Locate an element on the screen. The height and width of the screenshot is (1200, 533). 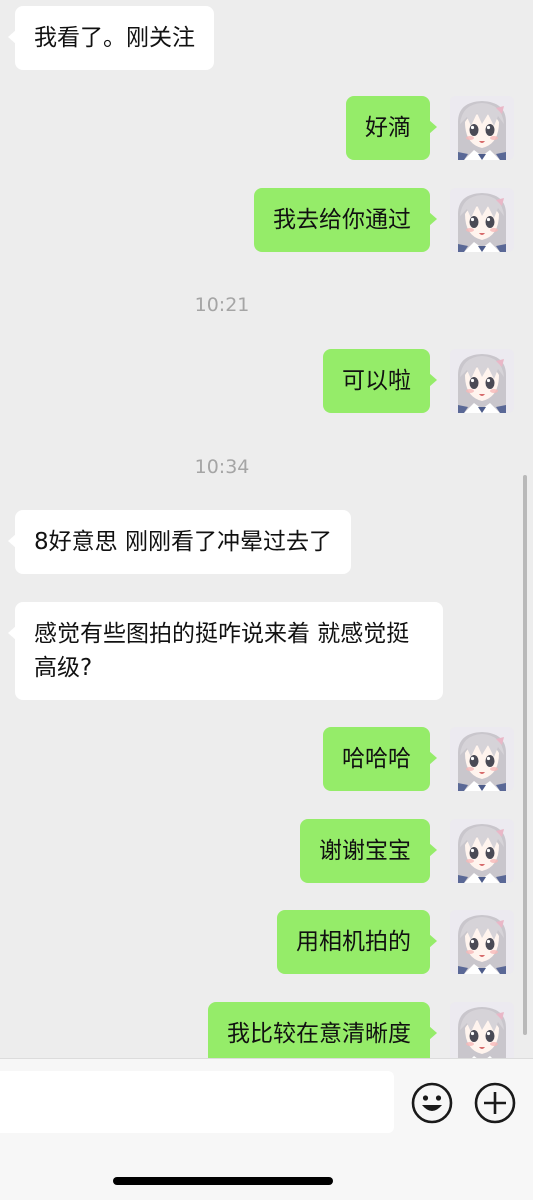
message-text: 我去给你通过 is located at coordinates (342, 220).